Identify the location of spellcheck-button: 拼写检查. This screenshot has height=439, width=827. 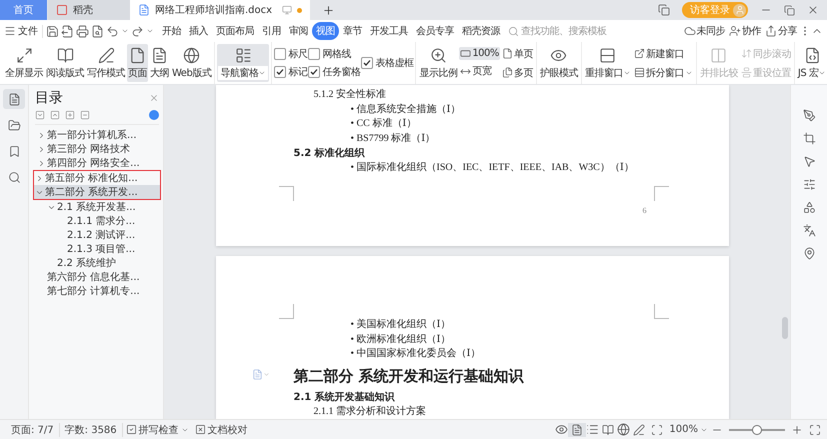
(157, 430).